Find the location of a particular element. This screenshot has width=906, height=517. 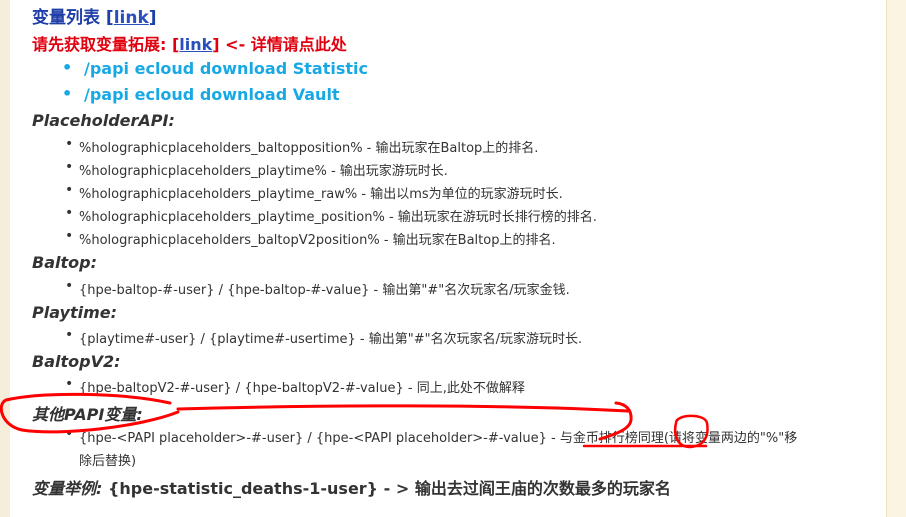

example-label: 变量举例: is located at coordinates (67, 488).